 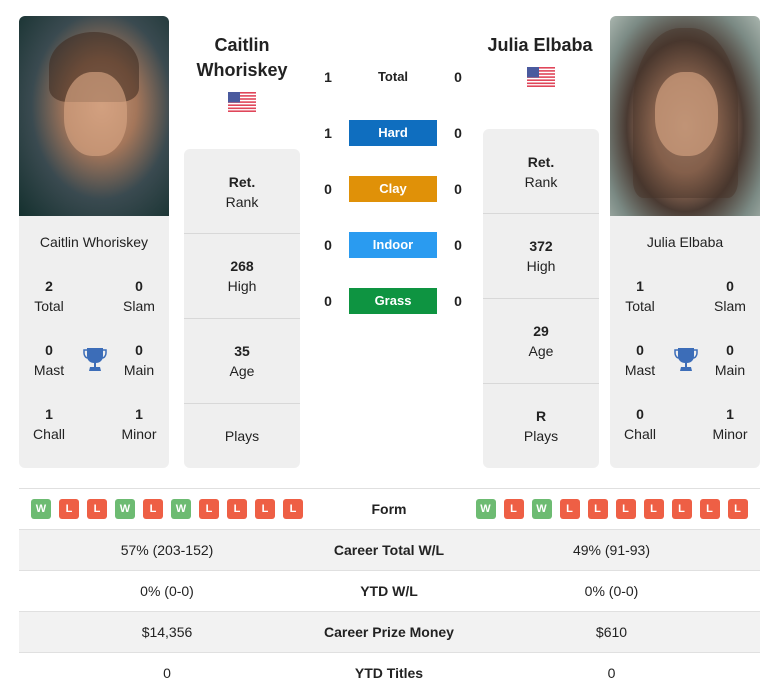 I want to click on h2h-grass: 0 Grass 0, so click(x=390, y=301).